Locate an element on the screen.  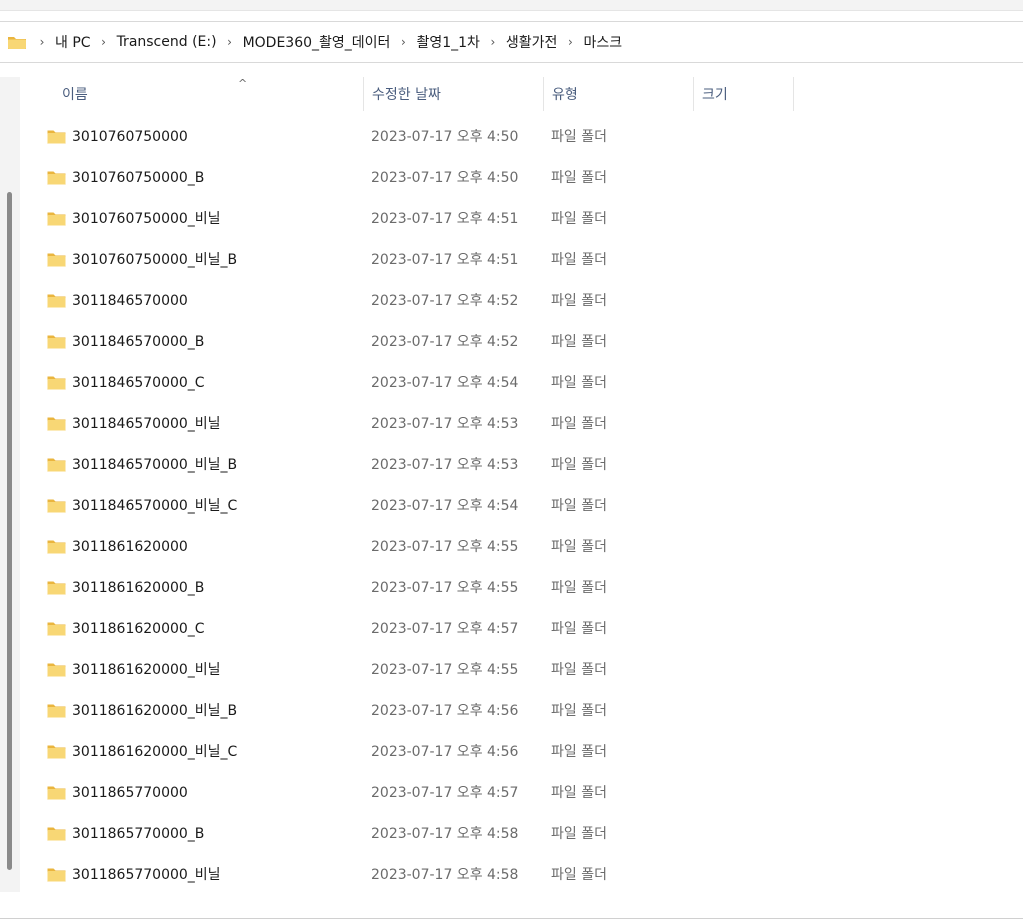
column-header-type: 유형 is located at coordinates (619, 94).